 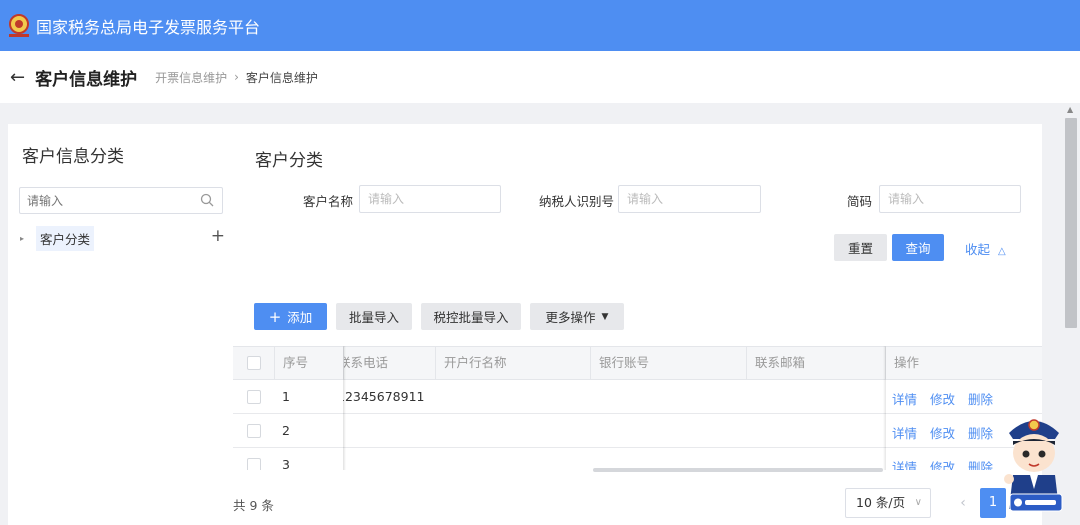 What do you see at coordinates (308, 363) in the screenshot?
I see `column-header-index: 序号` at bounding box center [308, 363].